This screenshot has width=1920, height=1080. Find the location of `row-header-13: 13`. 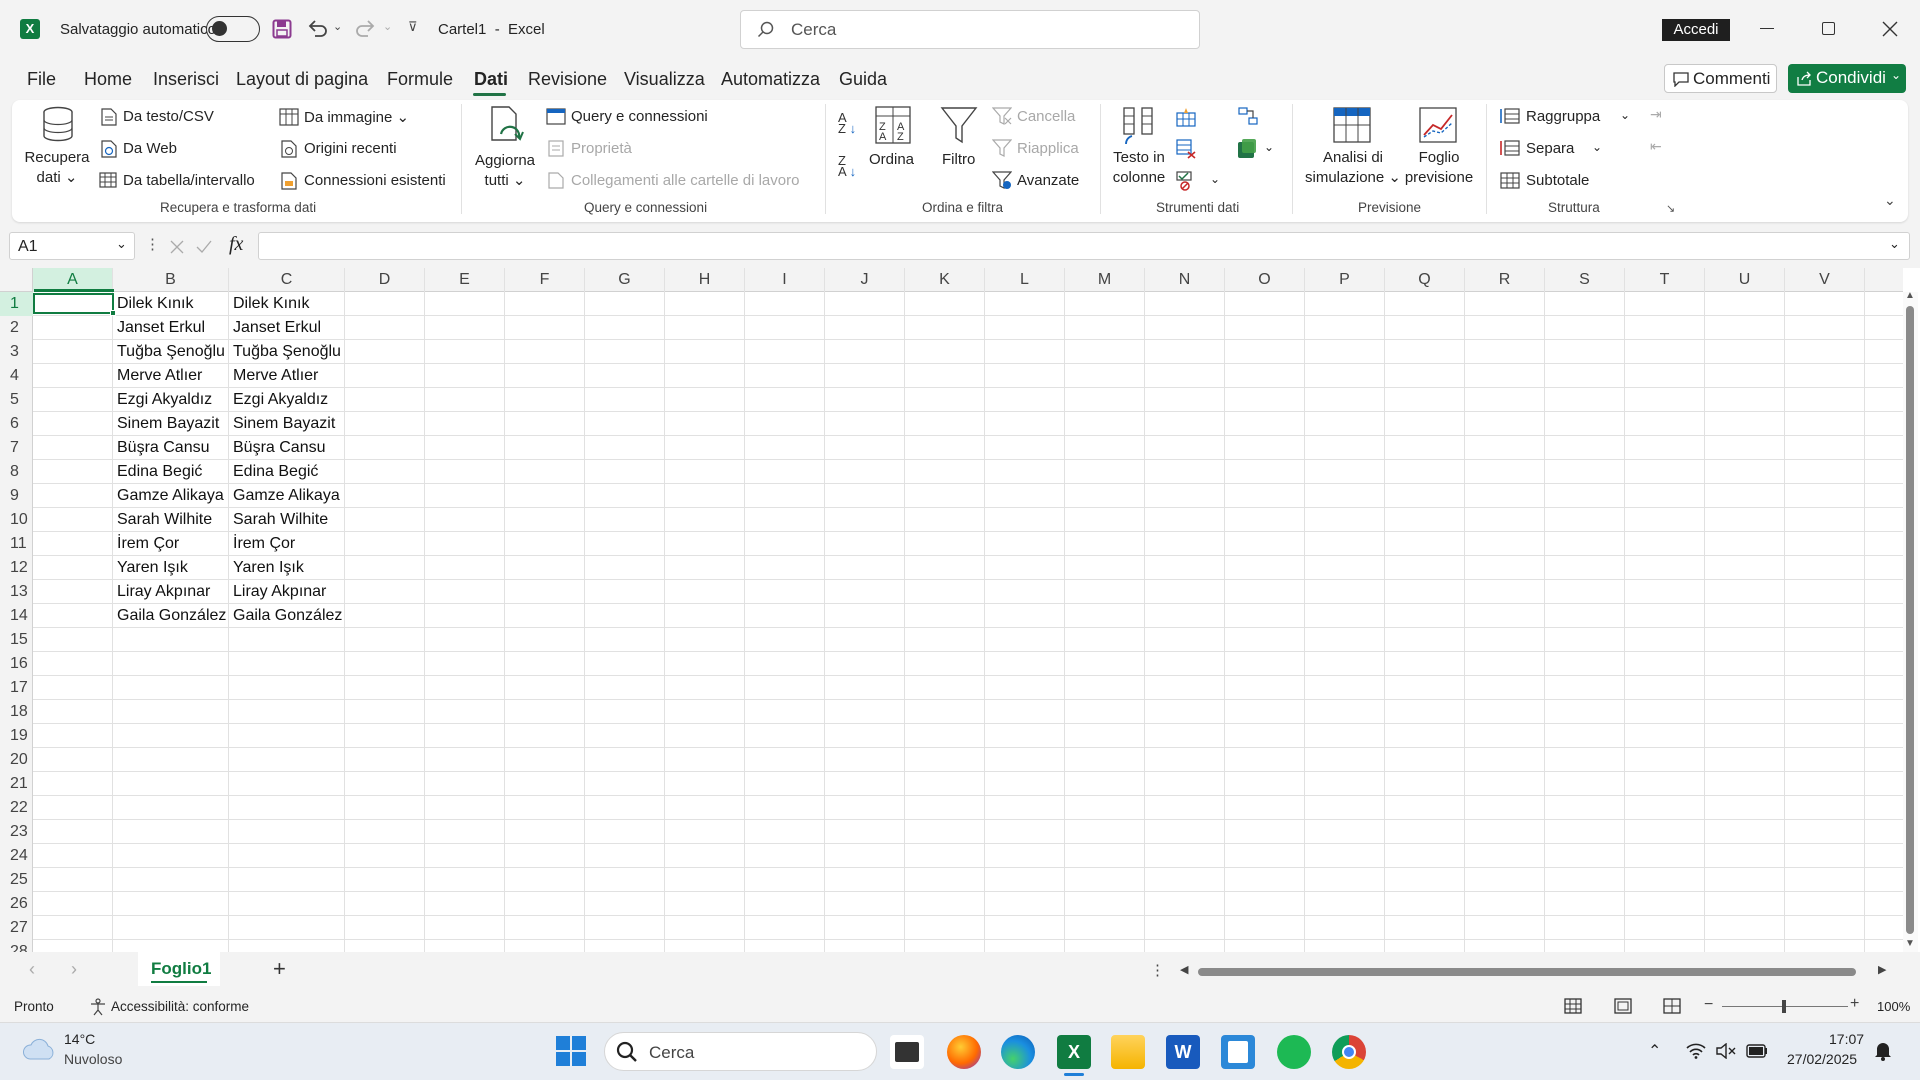

row-header-13: 13 is located at coordinates (16, 592).